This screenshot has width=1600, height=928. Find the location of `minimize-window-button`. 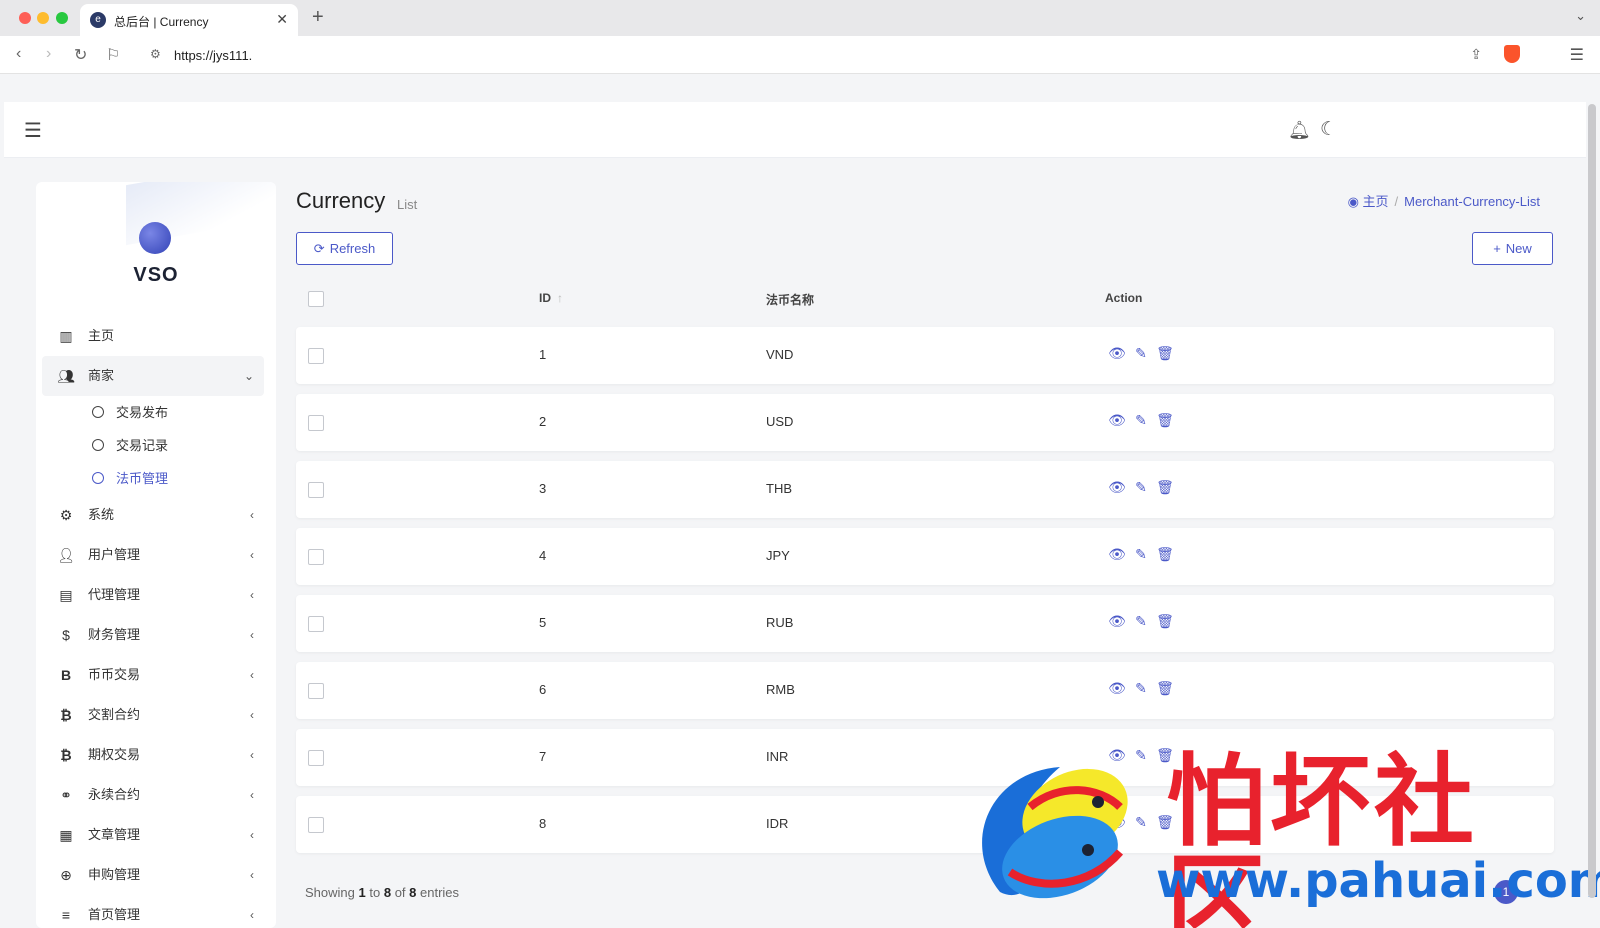

minimize-window-button is located at coordinates (43, 18).